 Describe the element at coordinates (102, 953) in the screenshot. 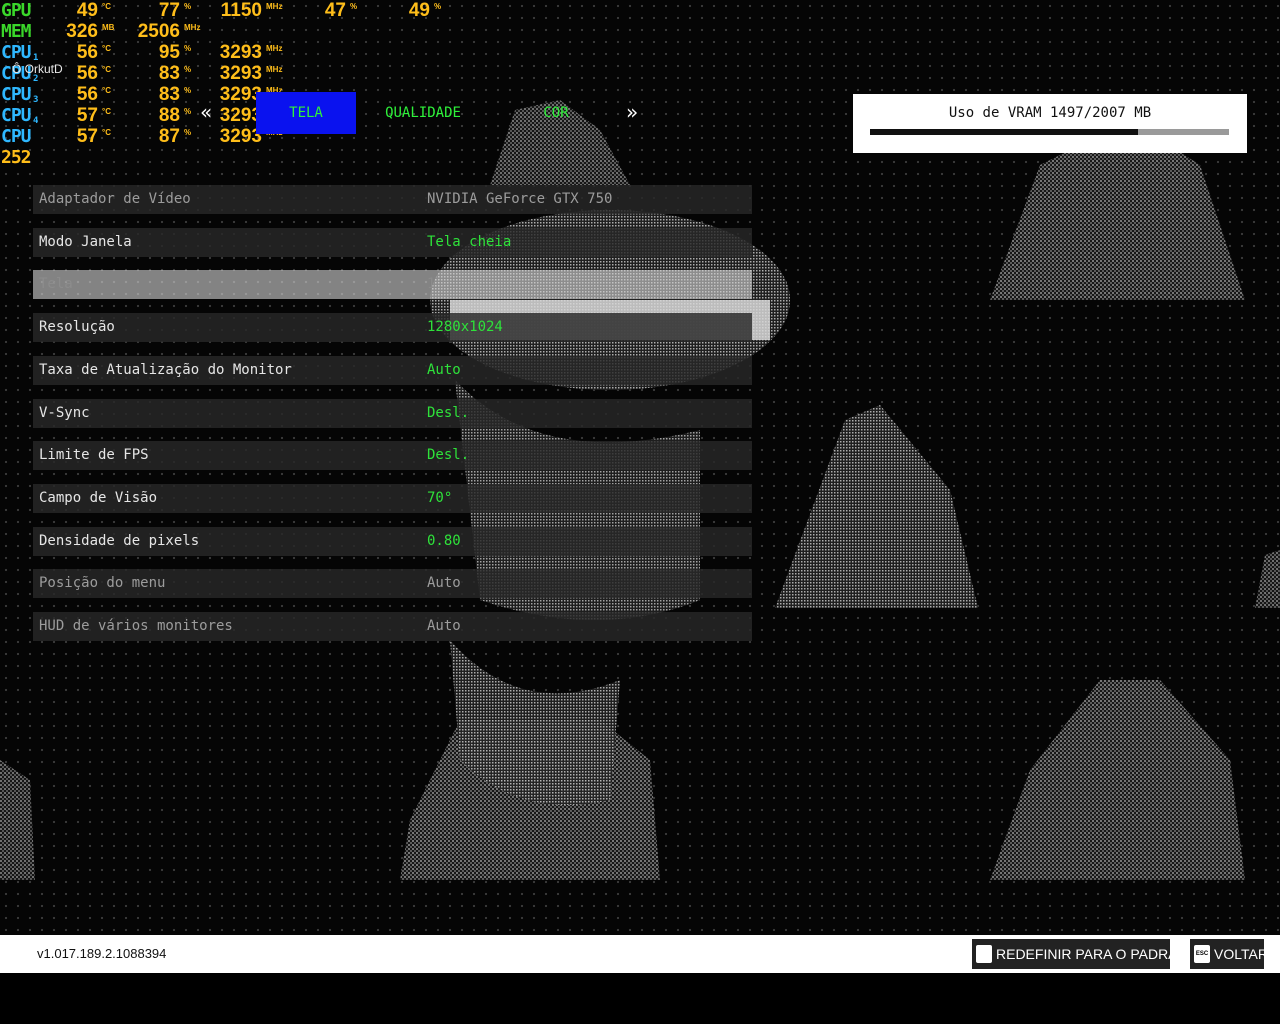

I see `version-label: v1.017.189.2.1088394` at that location.